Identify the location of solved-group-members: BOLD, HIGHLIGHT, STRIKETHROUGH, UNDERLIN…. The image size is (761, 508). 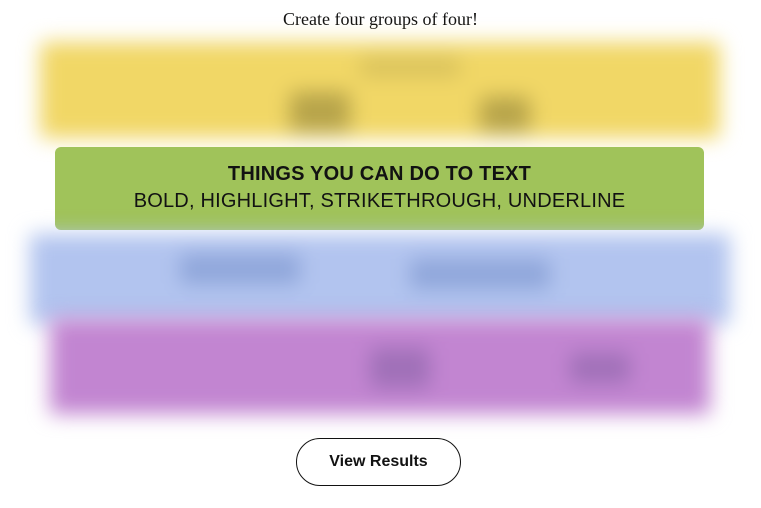
(379, 201).